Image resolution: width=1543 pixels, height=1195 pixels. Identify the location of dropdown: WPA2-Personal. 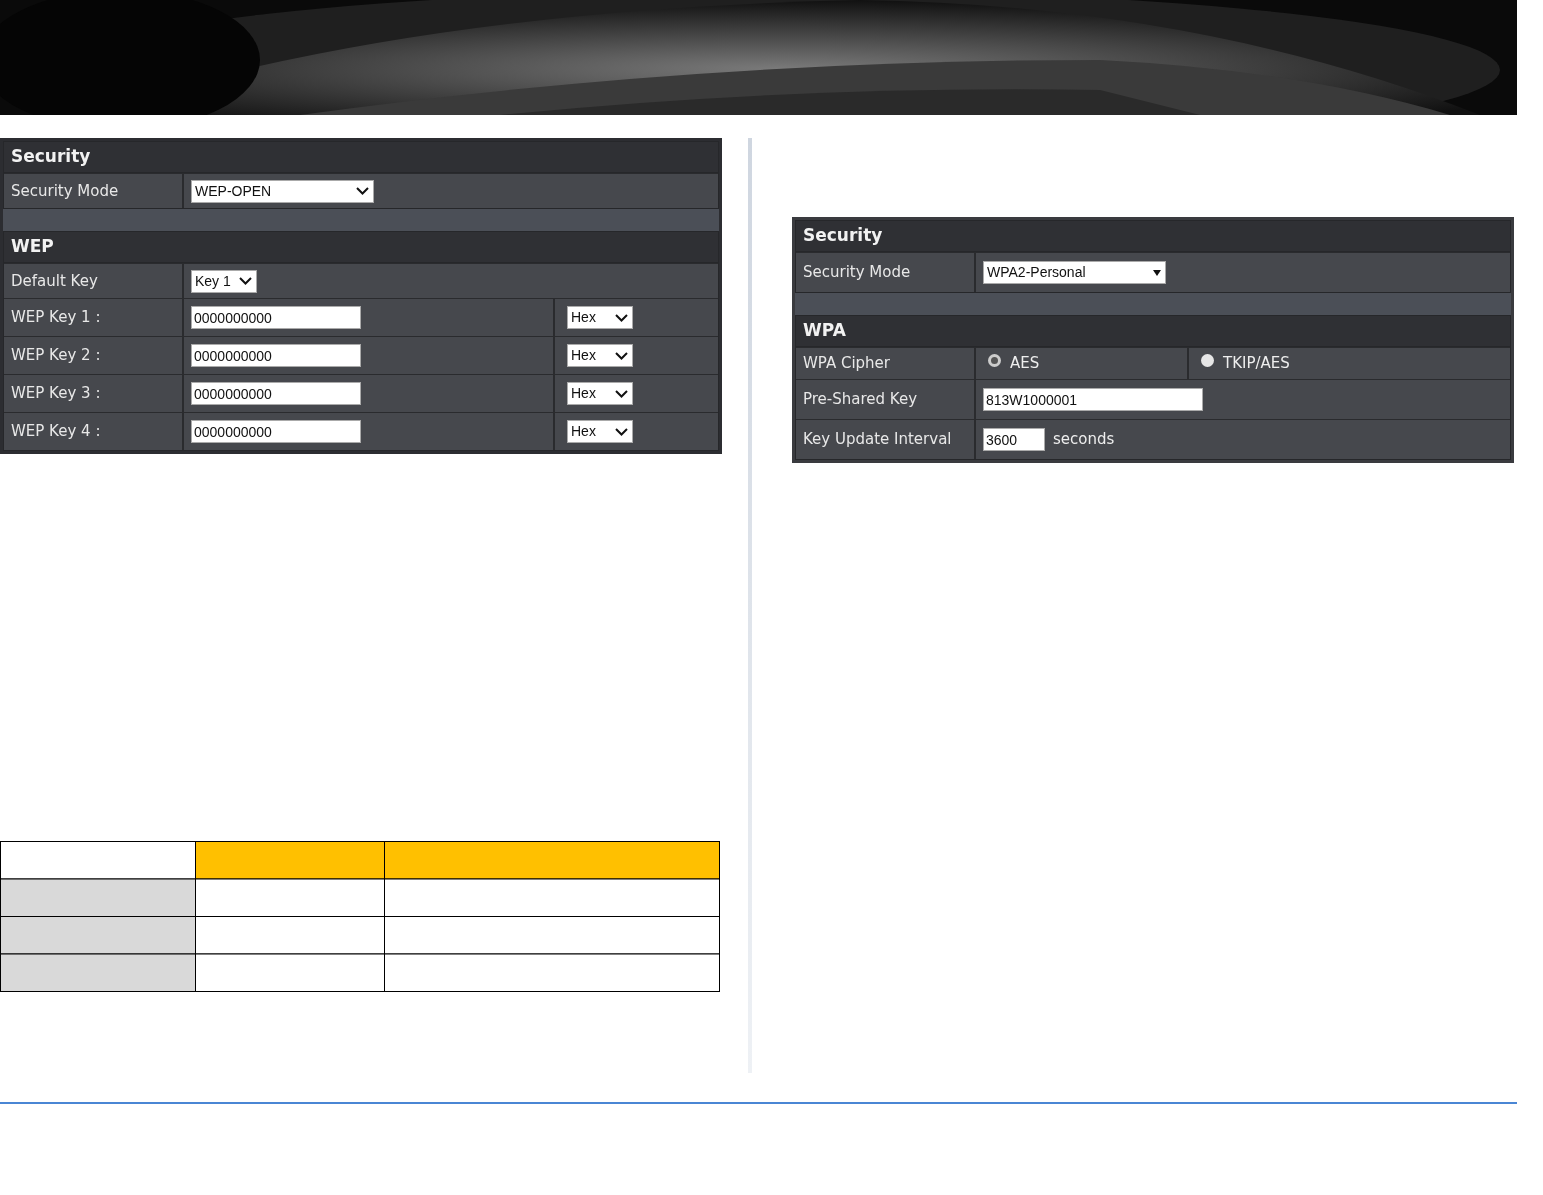
(1074, 272).